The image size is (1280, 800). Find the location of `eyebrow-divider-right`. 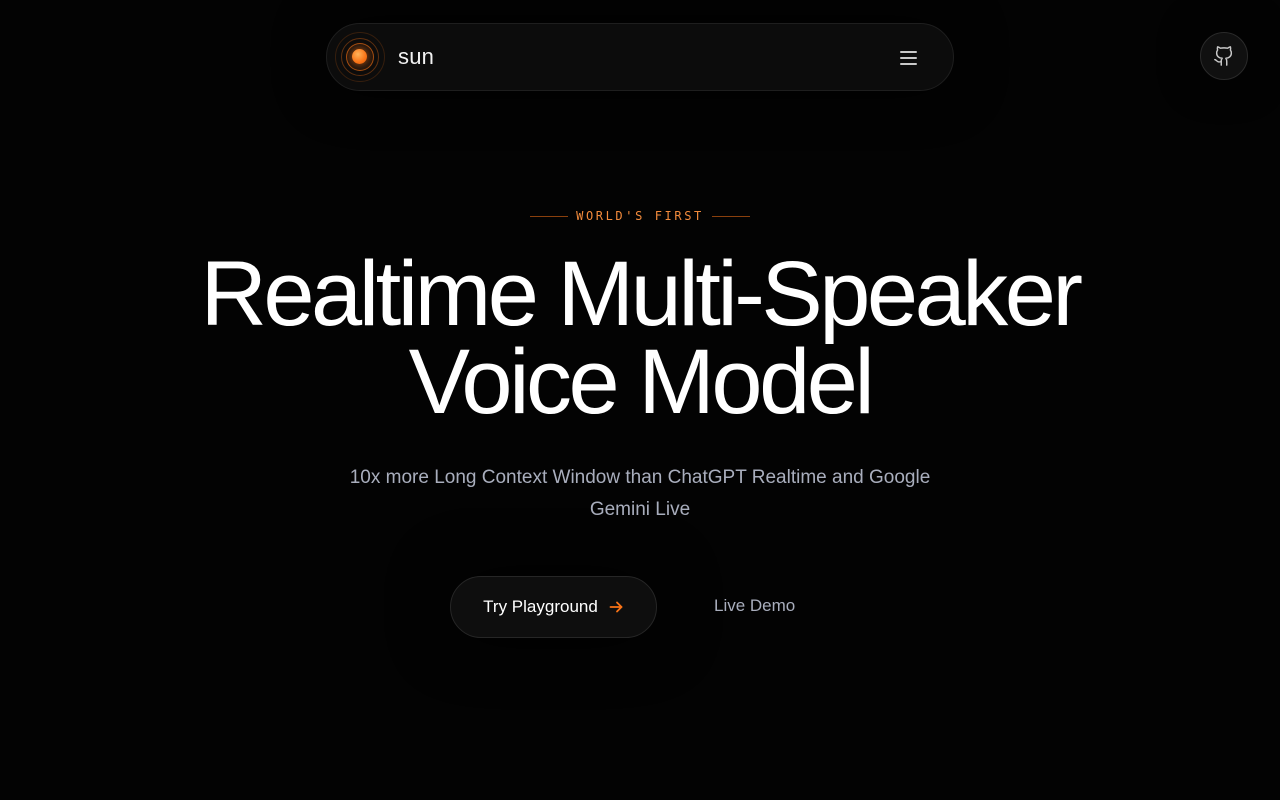

eyebrow-divider-right is located at coordinates (730, 216).